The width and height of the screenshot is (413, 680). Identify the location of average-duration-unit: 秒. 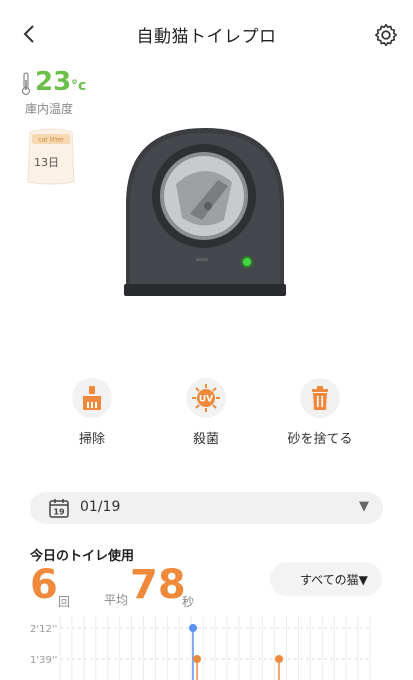
(188, 602).